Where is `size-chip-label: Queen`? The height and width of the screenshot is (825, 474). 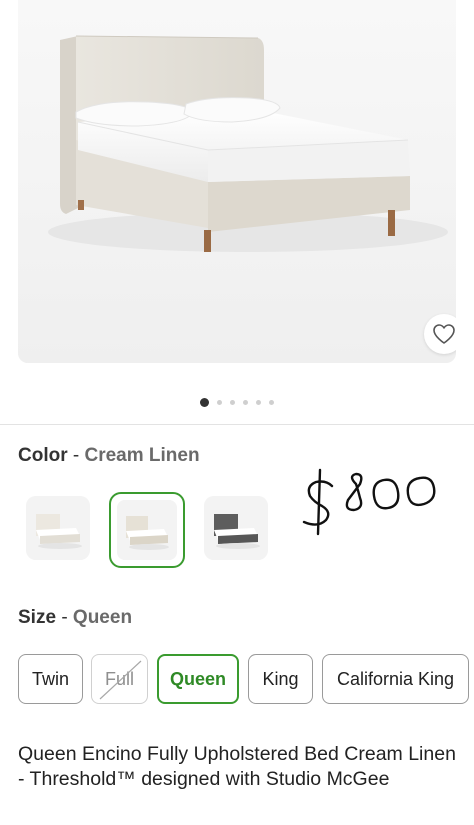 size-chip-label: Queen is located at coordinates (197, 678).